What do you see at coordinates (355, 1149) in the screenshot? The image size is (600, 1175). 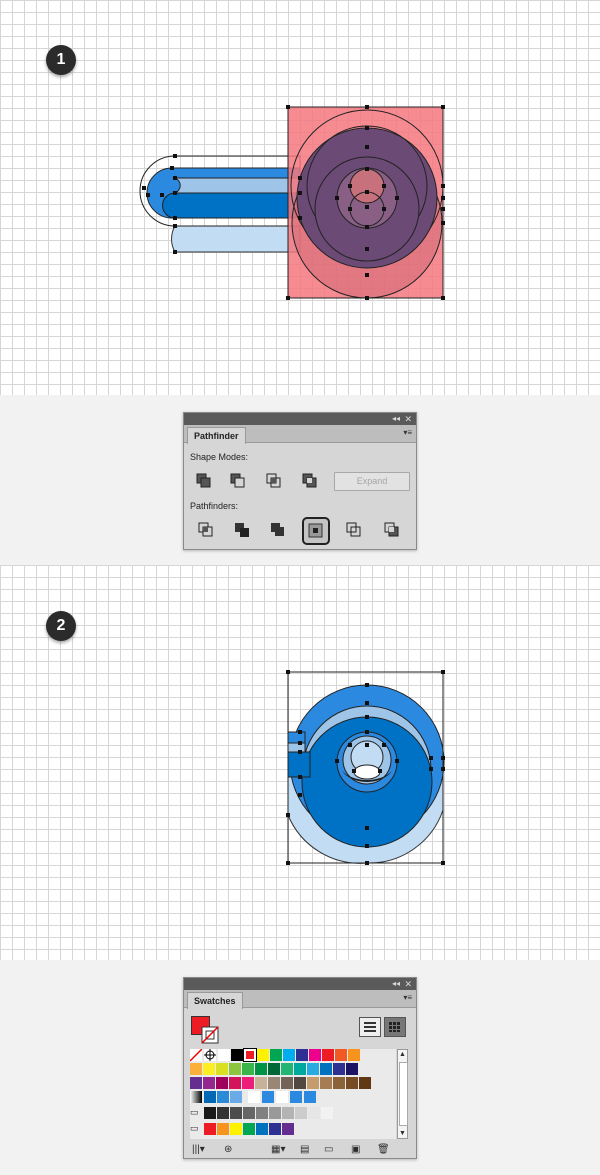 I see `new-swatch-icon: ▣` at bounding box center [355, 1149].